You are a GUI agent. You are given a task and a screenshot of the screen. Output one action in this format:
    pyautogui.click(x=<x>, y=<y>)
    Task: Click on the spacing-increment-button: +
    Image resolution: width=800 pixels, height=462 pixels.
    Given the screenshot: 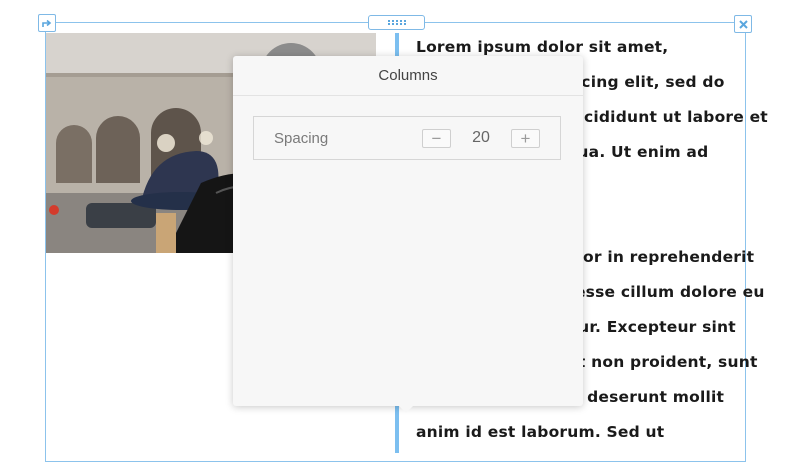 What is the action you would take?
    pyautogui.click(x=525, y=138)
    